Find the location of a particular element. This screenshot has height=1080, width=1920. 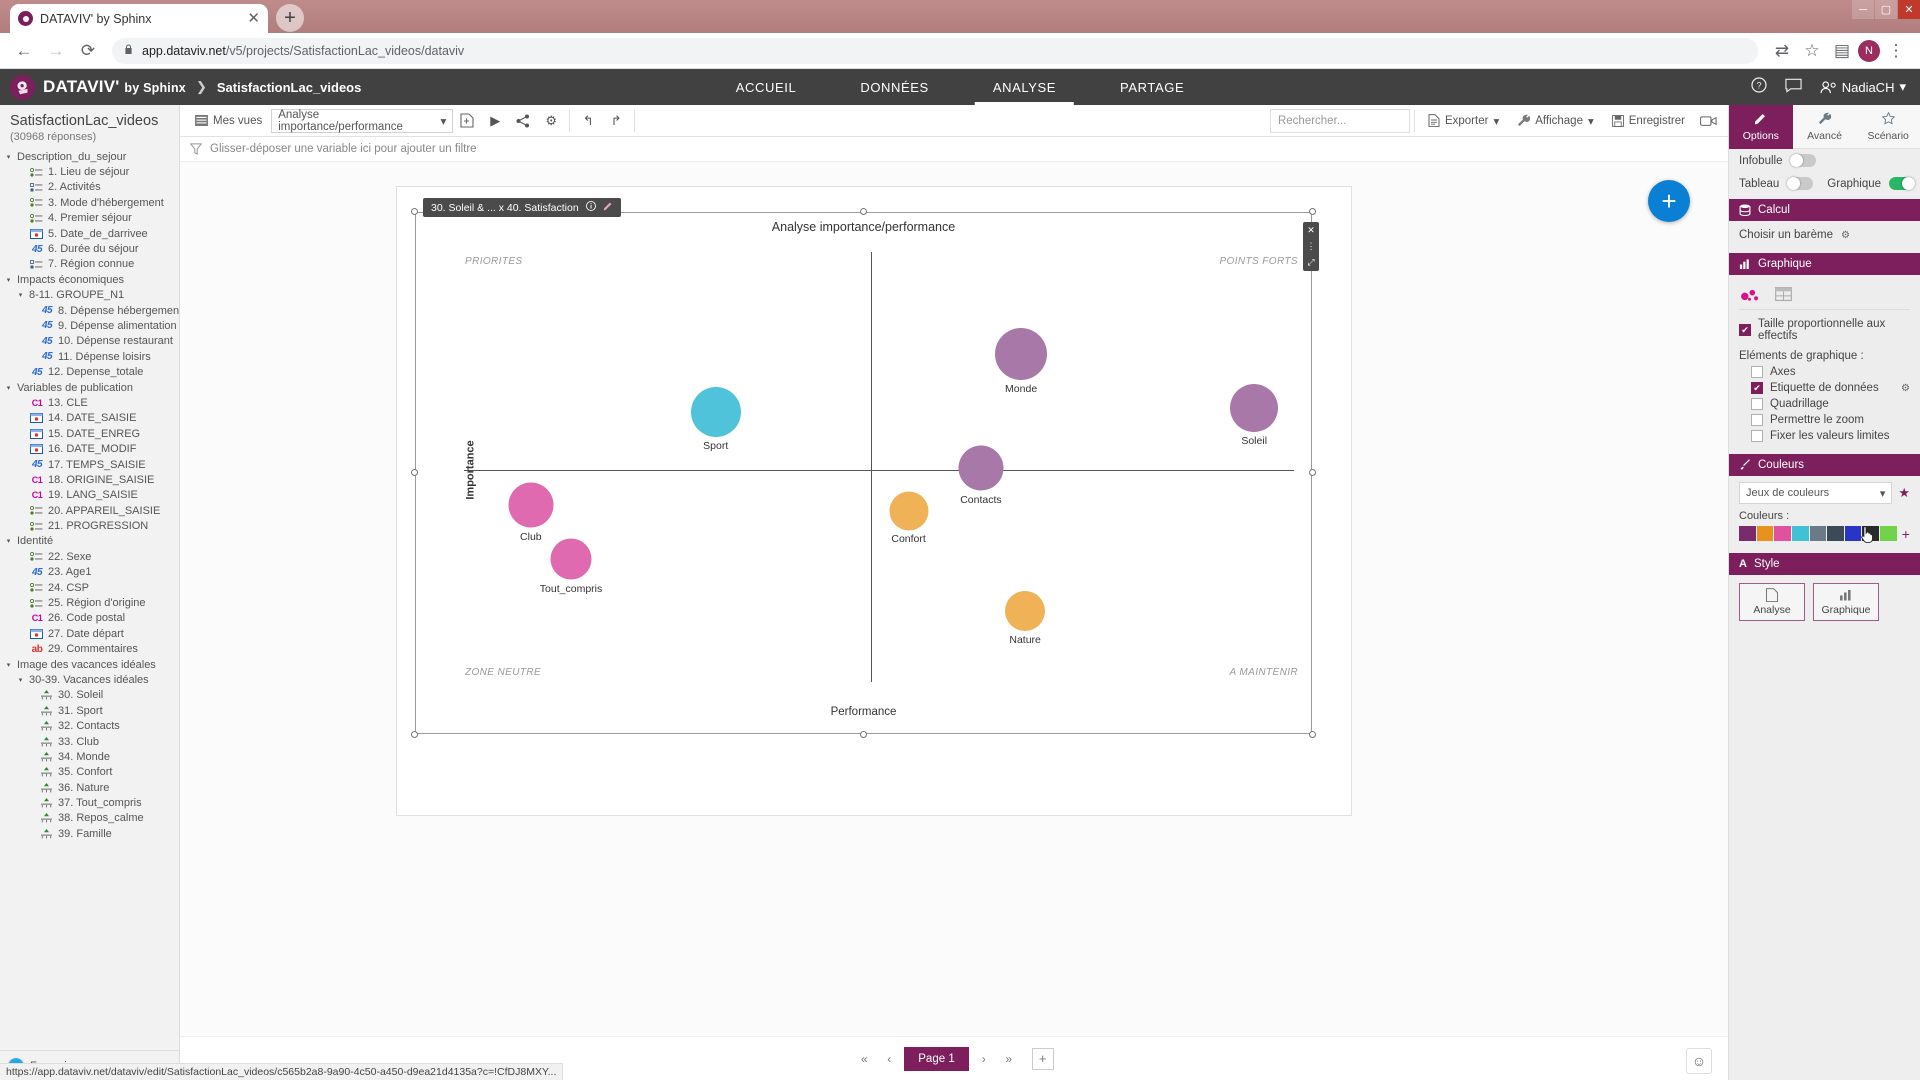

table-view-icon is located at coordinates (1783, 294).